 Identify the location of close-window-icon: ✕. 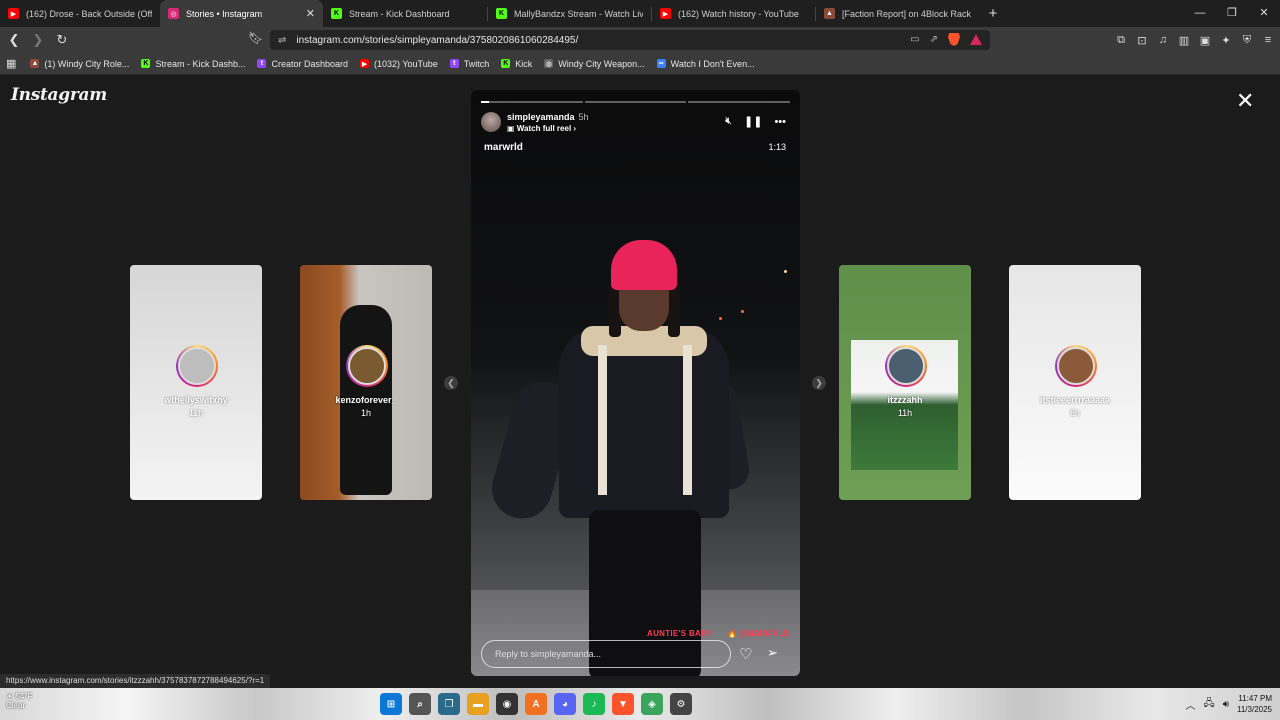
(1264, 13).